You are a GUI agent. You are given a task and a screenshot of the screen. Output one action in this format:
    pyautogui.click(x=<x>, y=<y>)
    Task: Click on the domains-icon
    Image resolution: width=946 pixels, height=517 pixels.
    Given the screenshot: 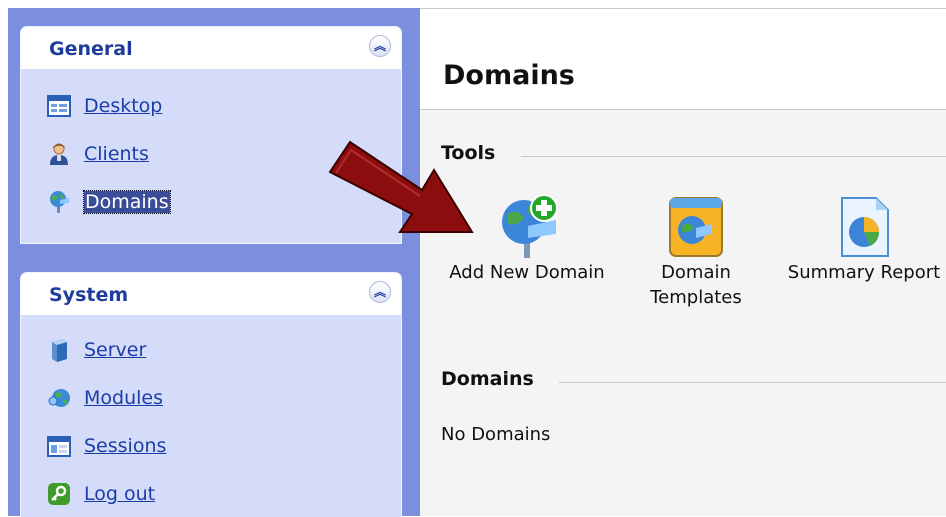 What is the action you would take?
    pyautogui.click(x=59, y=202)
    